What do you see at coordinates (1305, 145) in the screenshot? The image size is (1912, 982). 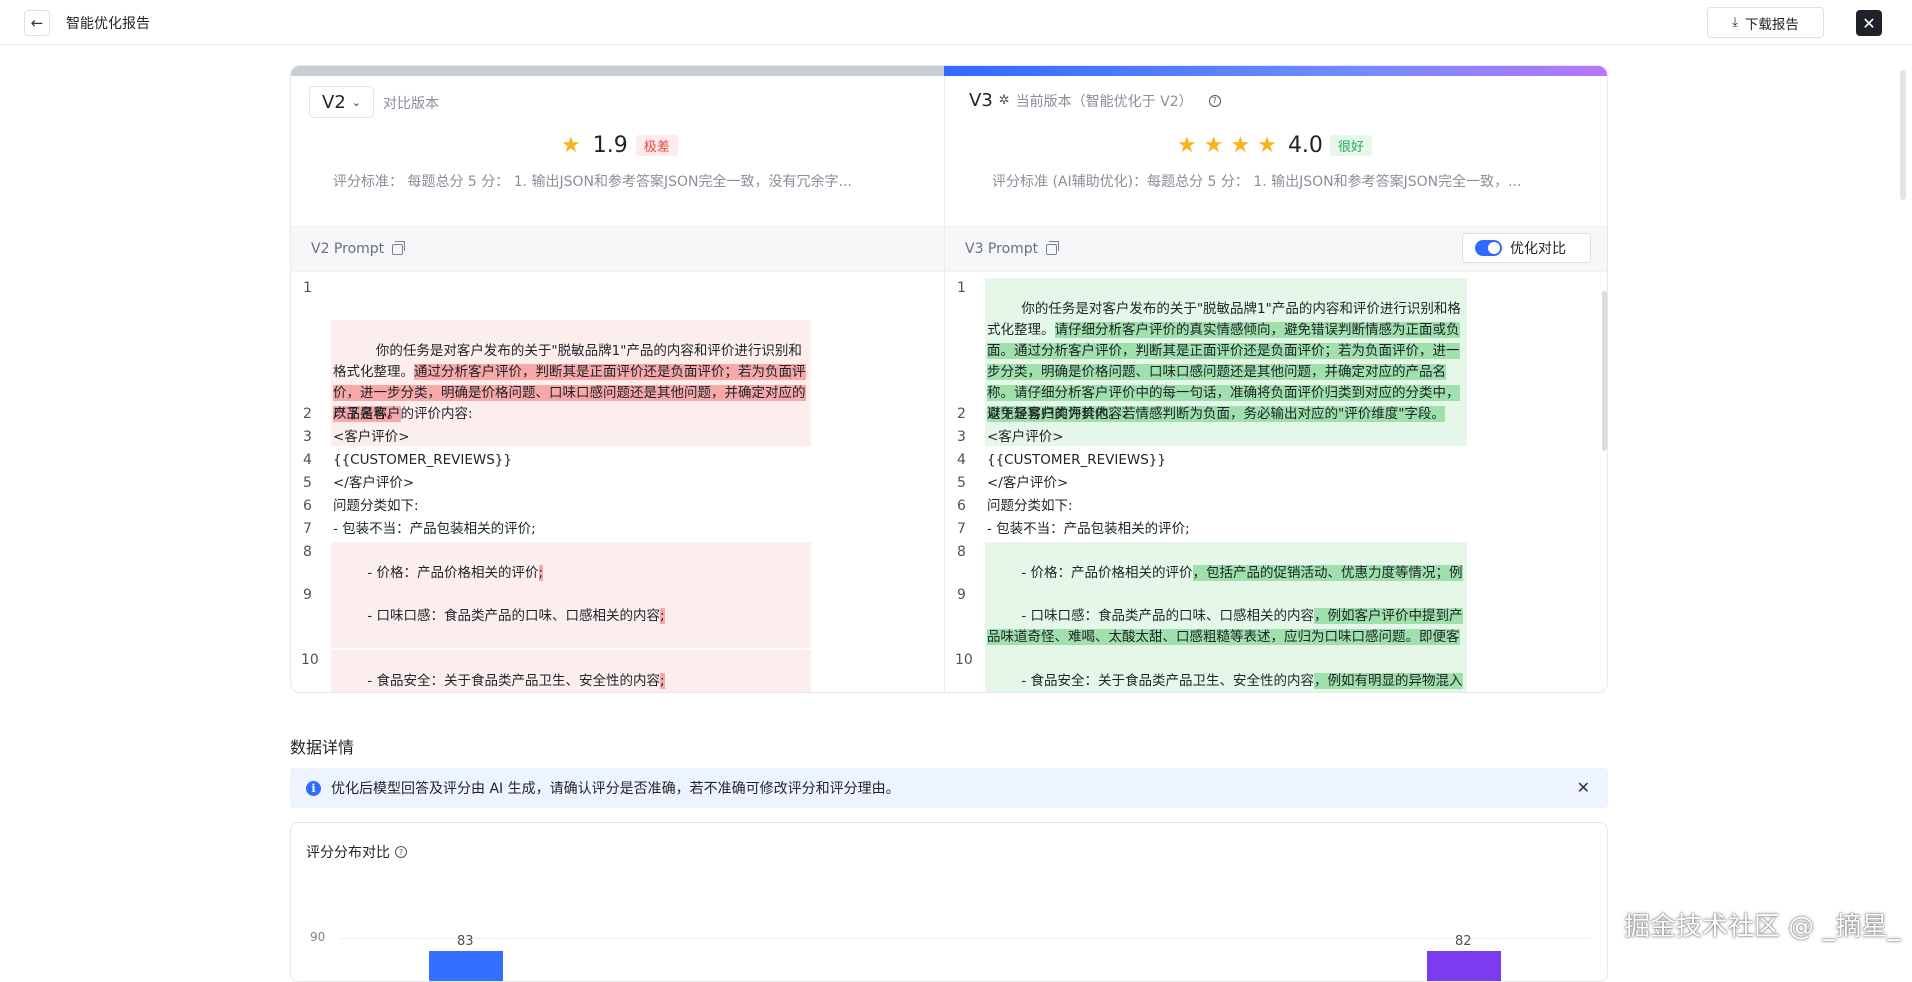 I see `v3-score: 4.0` at bounding box center [1305, 145].